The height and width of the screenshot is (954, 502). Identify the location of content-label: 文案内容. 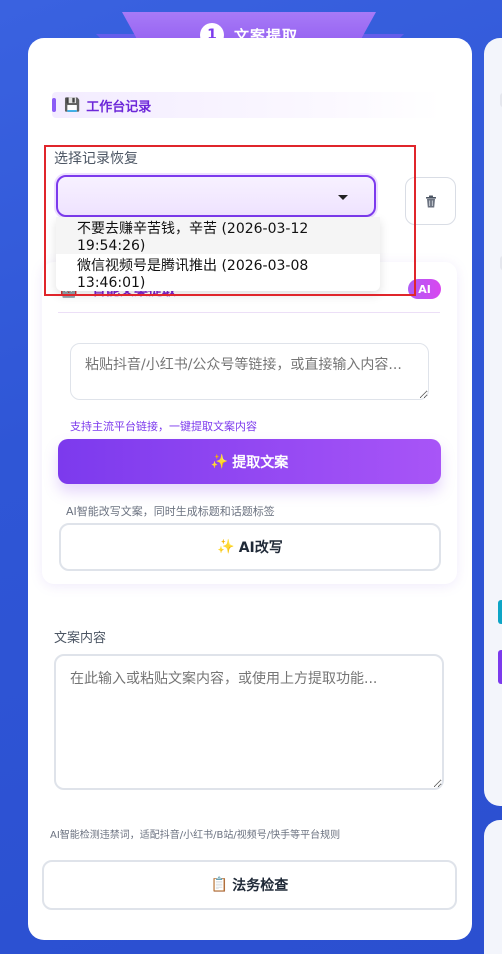
(80, 638).